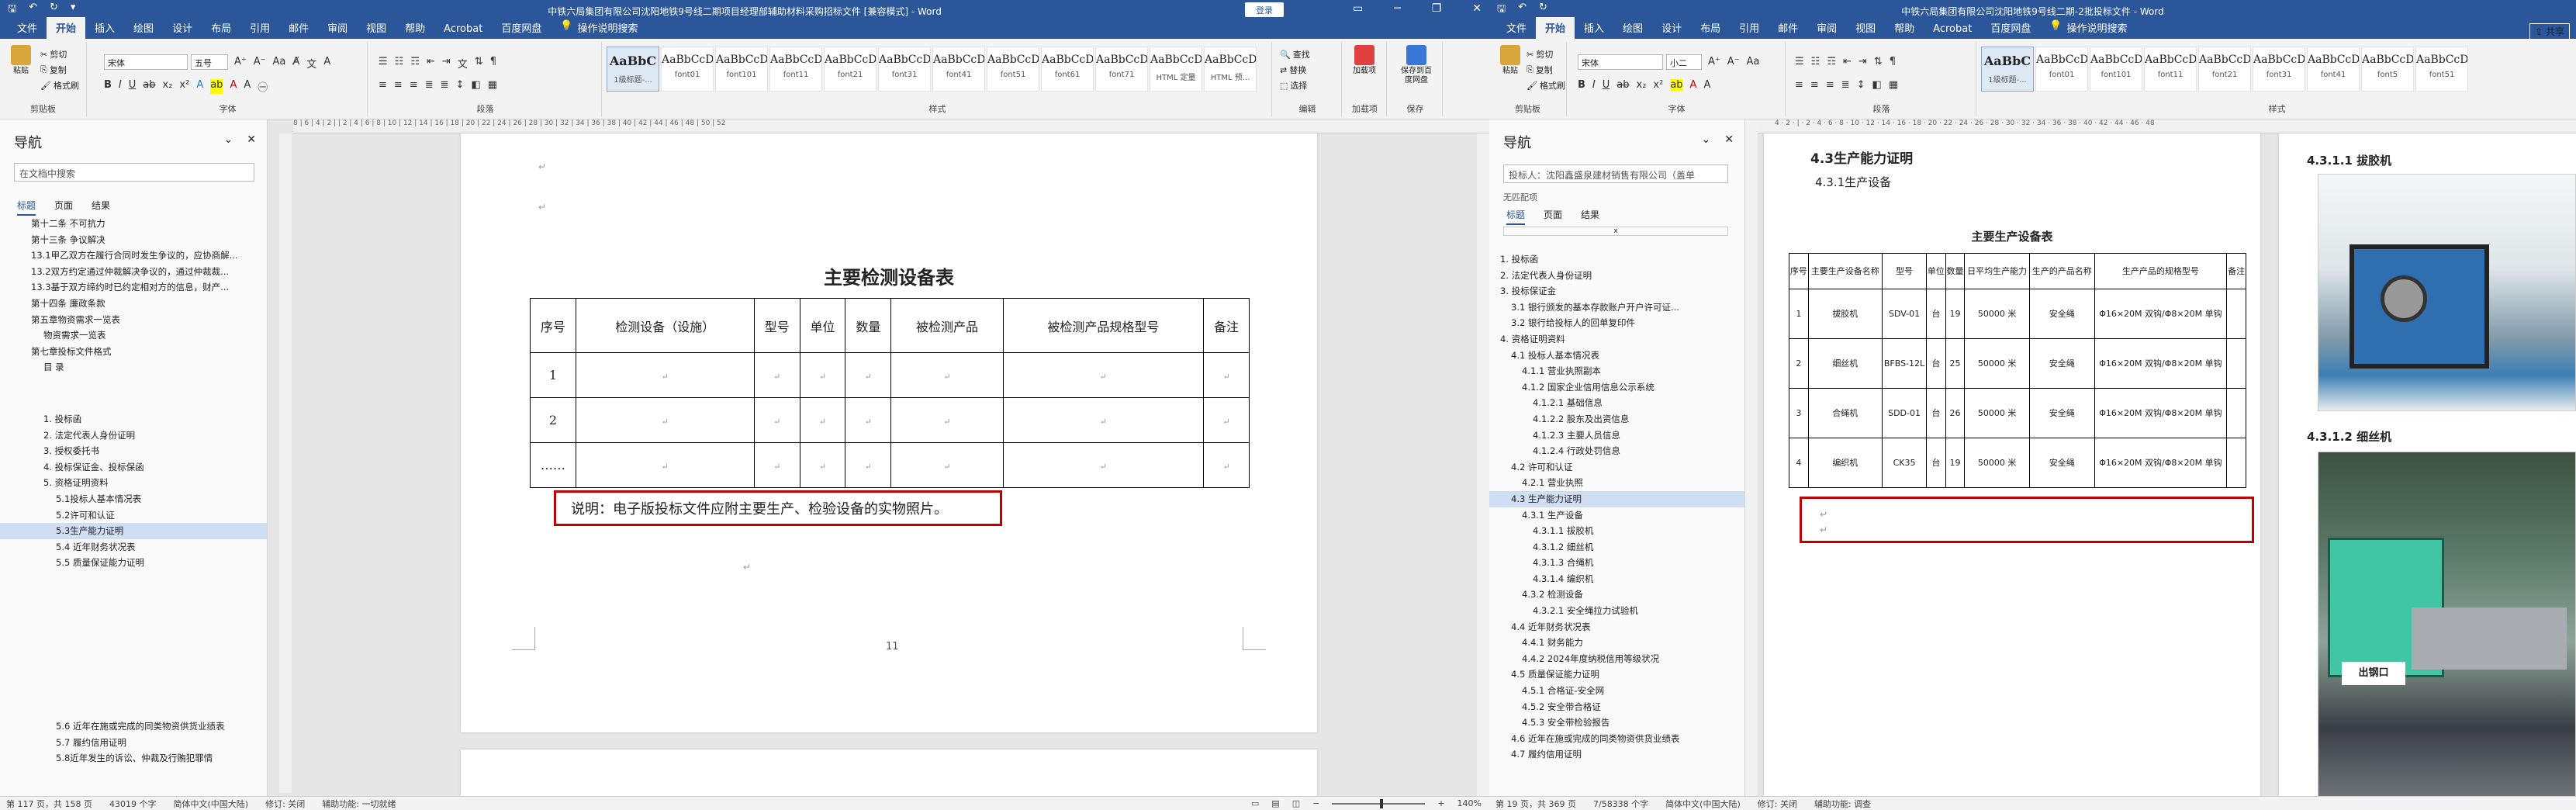 The height and width of the screenshot is (810, 2576). I want to click on collapse-bar: x, so click(1615, 231).